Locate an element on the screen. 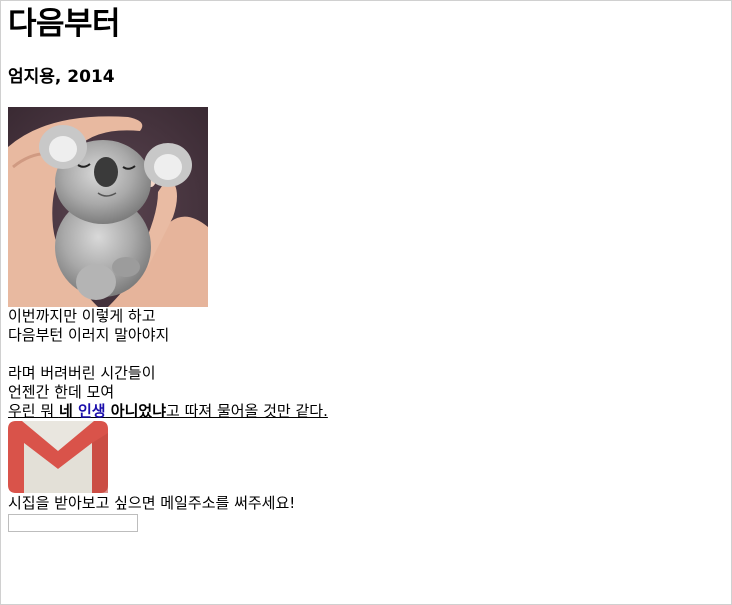 The image size is (732, 605). page-title: 다음부터 is located at coordinates (64, 24).